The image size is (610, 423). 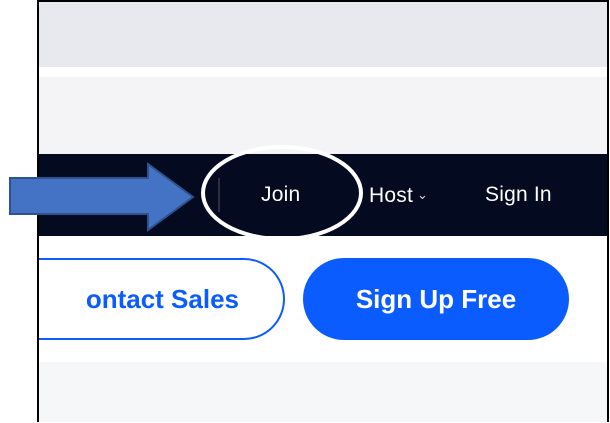 I want to click on browser-top-area, so click(x=323, y=34).